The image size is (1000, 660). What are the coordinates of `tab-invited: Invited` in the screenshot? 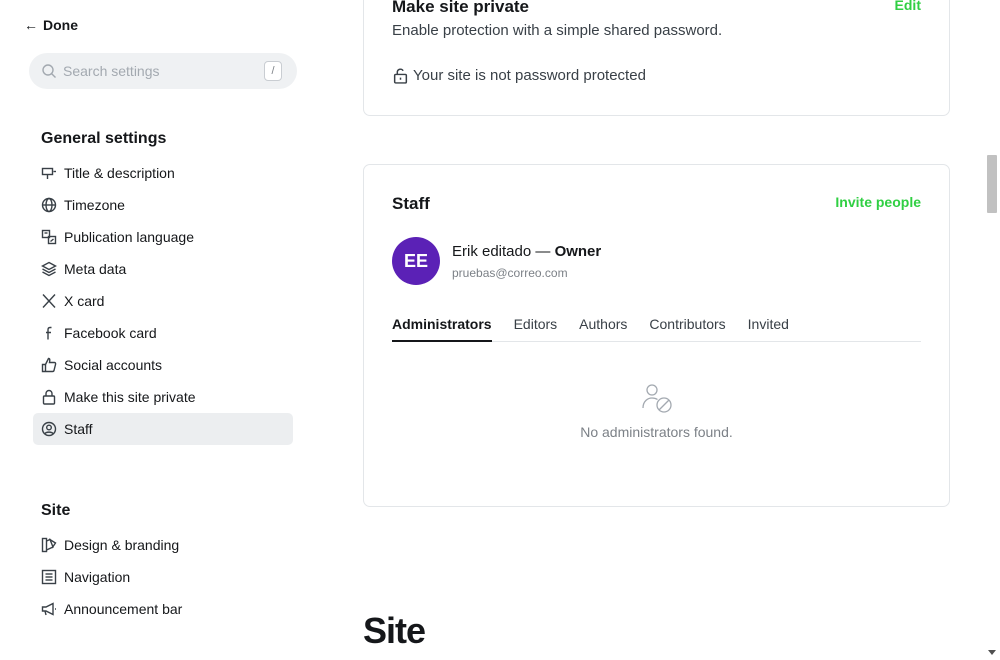 It's located at (768, 327).